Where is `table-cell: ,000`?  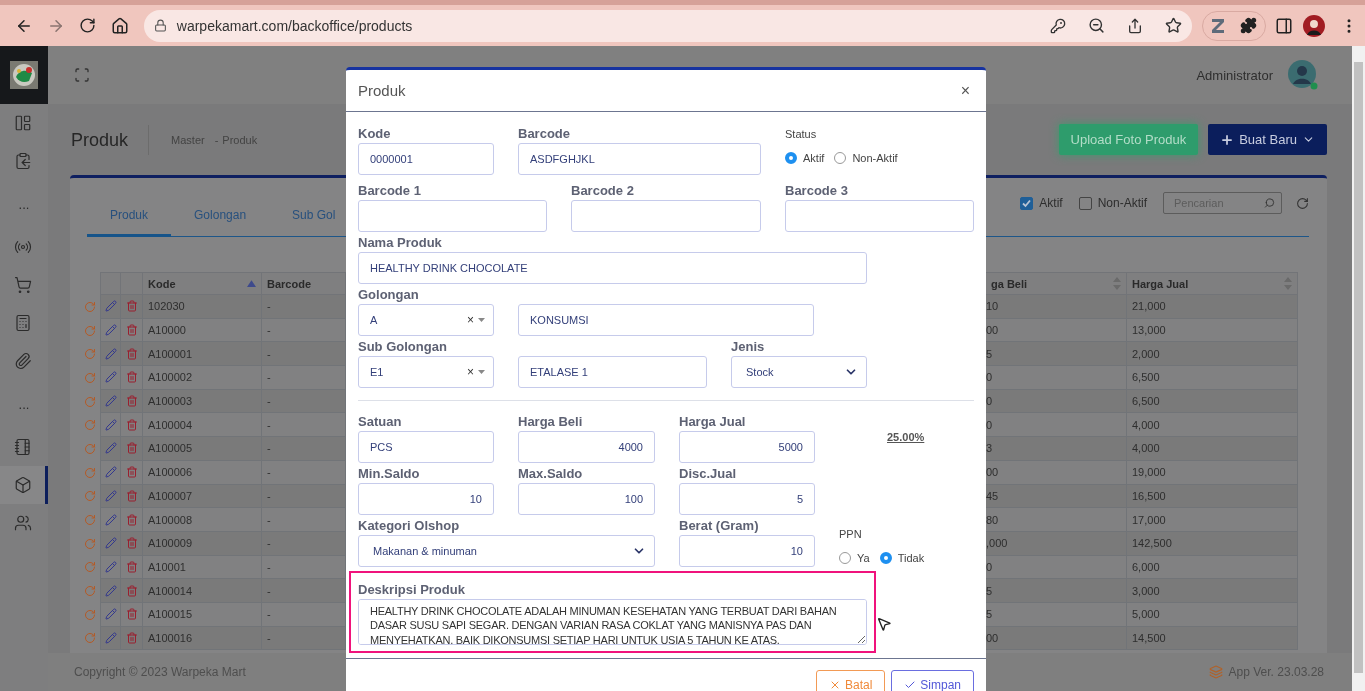
table-cell: ,000 is located at coordinates (1056, 543).